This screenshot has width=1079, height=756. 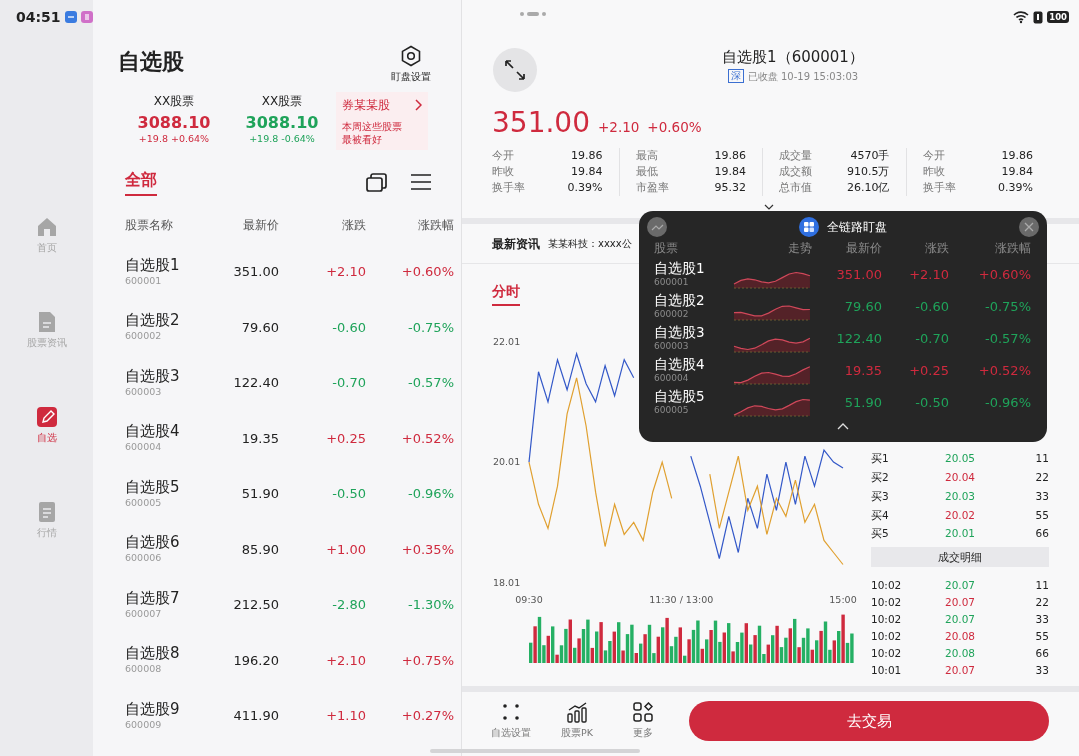 What do you see at coordinates (421, 182) in the screenshot?
I see `menu-icon` at bounding box center [421, 182].